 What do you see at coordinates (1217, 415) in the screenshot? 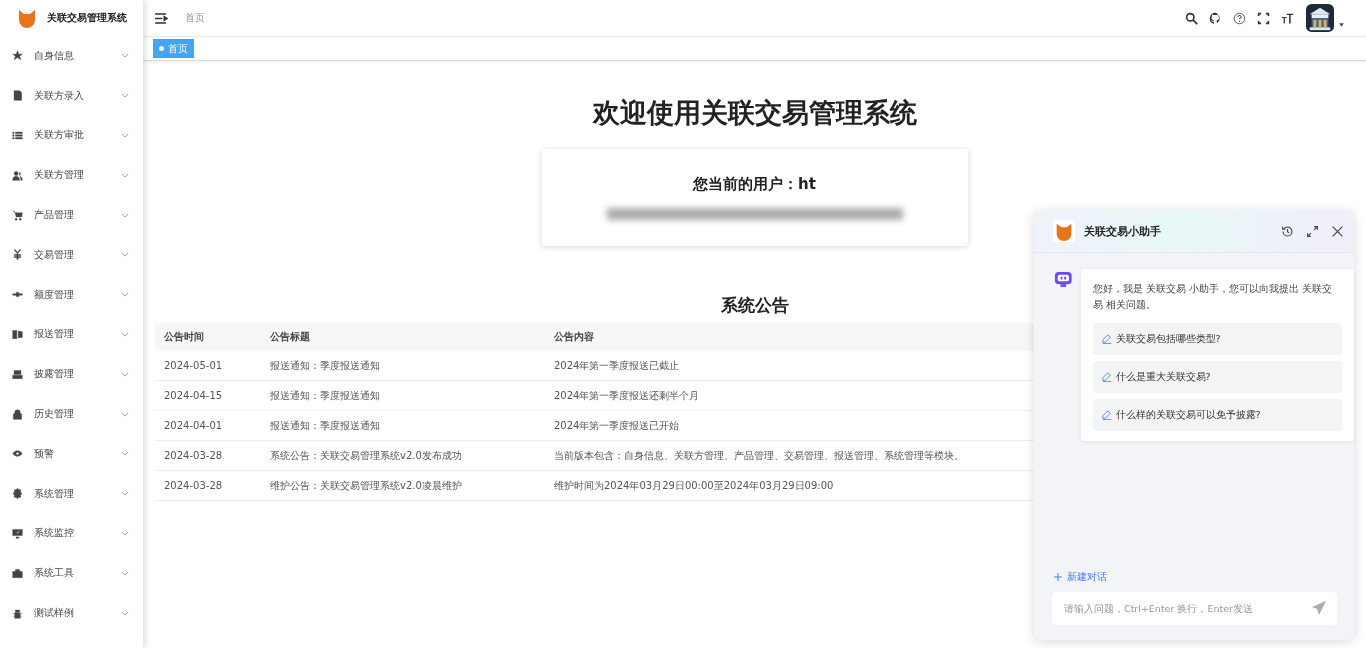
I see `suggested-question: 什么样的关联交易可以免予披露?` at bounding box center [1217, 415].